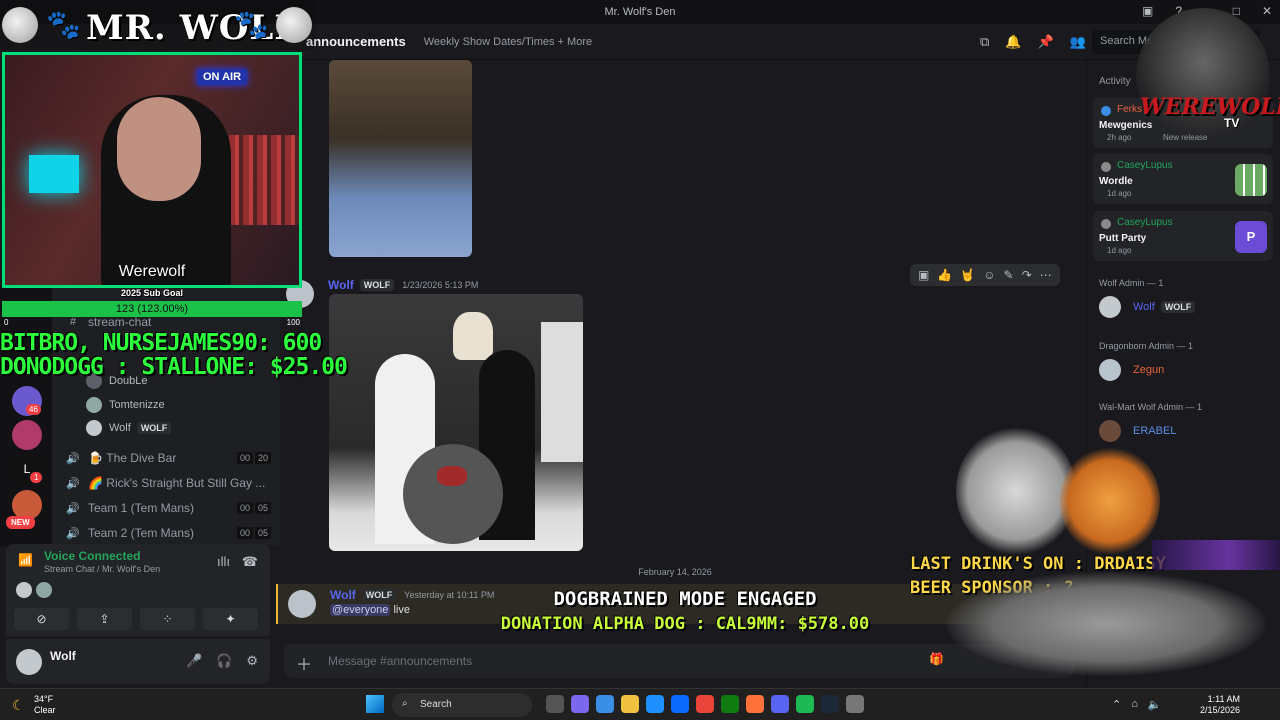  What do you see at coordinates (152, 307) in the screenshot?
I see `sub-goal-widget: 2025 Sub Goal 123 (123.00%) 0 100` at bounding box center [152, 307].